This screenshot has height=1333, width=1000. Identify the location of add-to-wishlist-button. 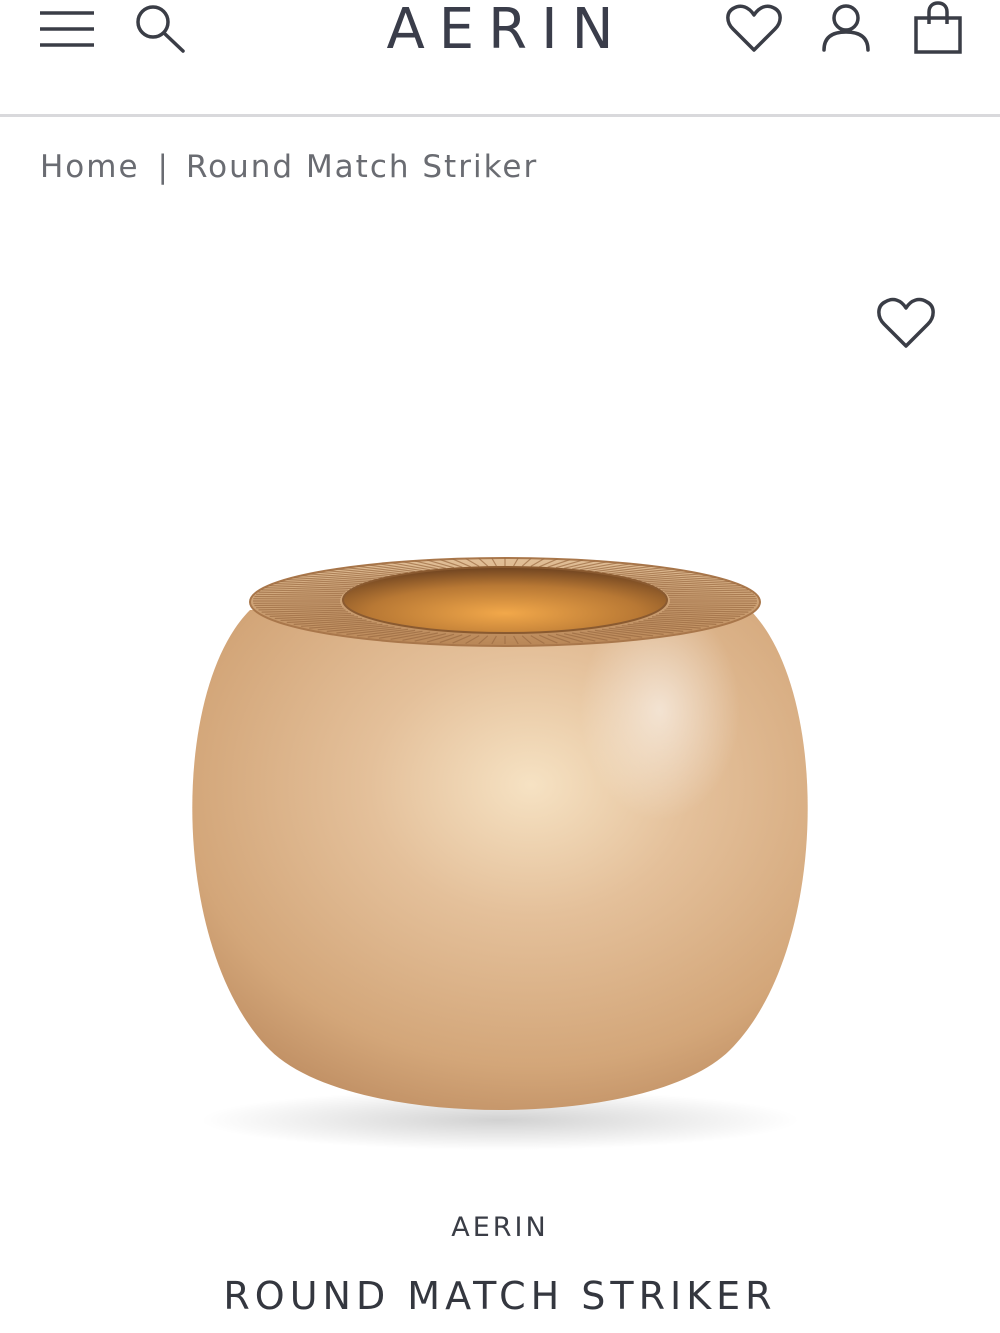
(906, 324).